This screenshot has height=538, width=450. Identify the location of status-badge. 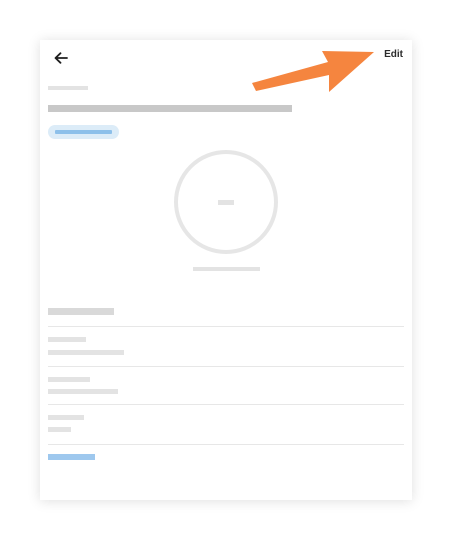
(83, 132).